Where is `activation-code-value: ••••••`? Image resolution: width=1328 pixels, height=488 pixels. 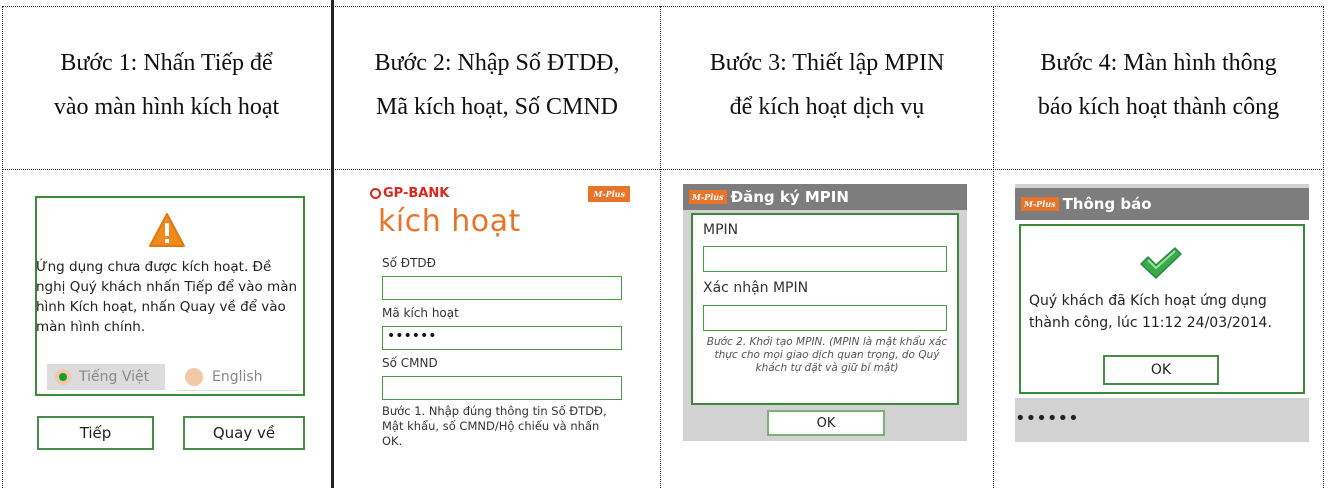 activation-code-value: •••••• is located at coordinates (412, 336).